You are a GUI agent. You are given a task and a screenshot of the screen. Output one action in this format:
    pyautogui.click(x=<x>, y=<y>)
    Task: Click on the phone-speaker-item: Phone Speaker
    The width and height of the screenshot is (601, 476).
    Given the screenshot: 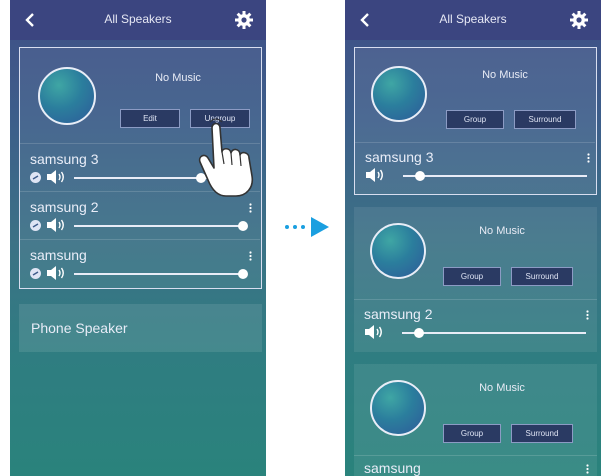 What is the action you would take?
    pyautogui.click(x=140, y=328)
    